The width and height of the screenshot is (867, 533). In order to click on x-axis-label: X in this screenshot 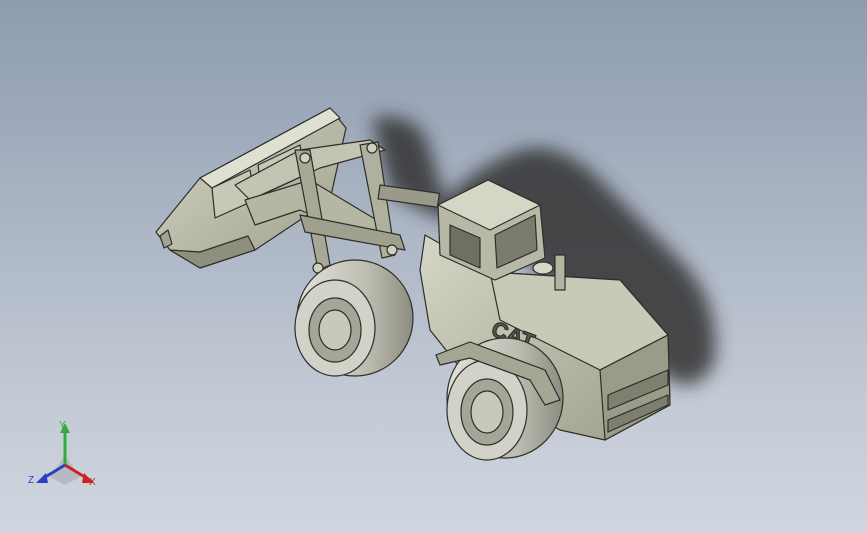, I will do `click(92, 482)`.